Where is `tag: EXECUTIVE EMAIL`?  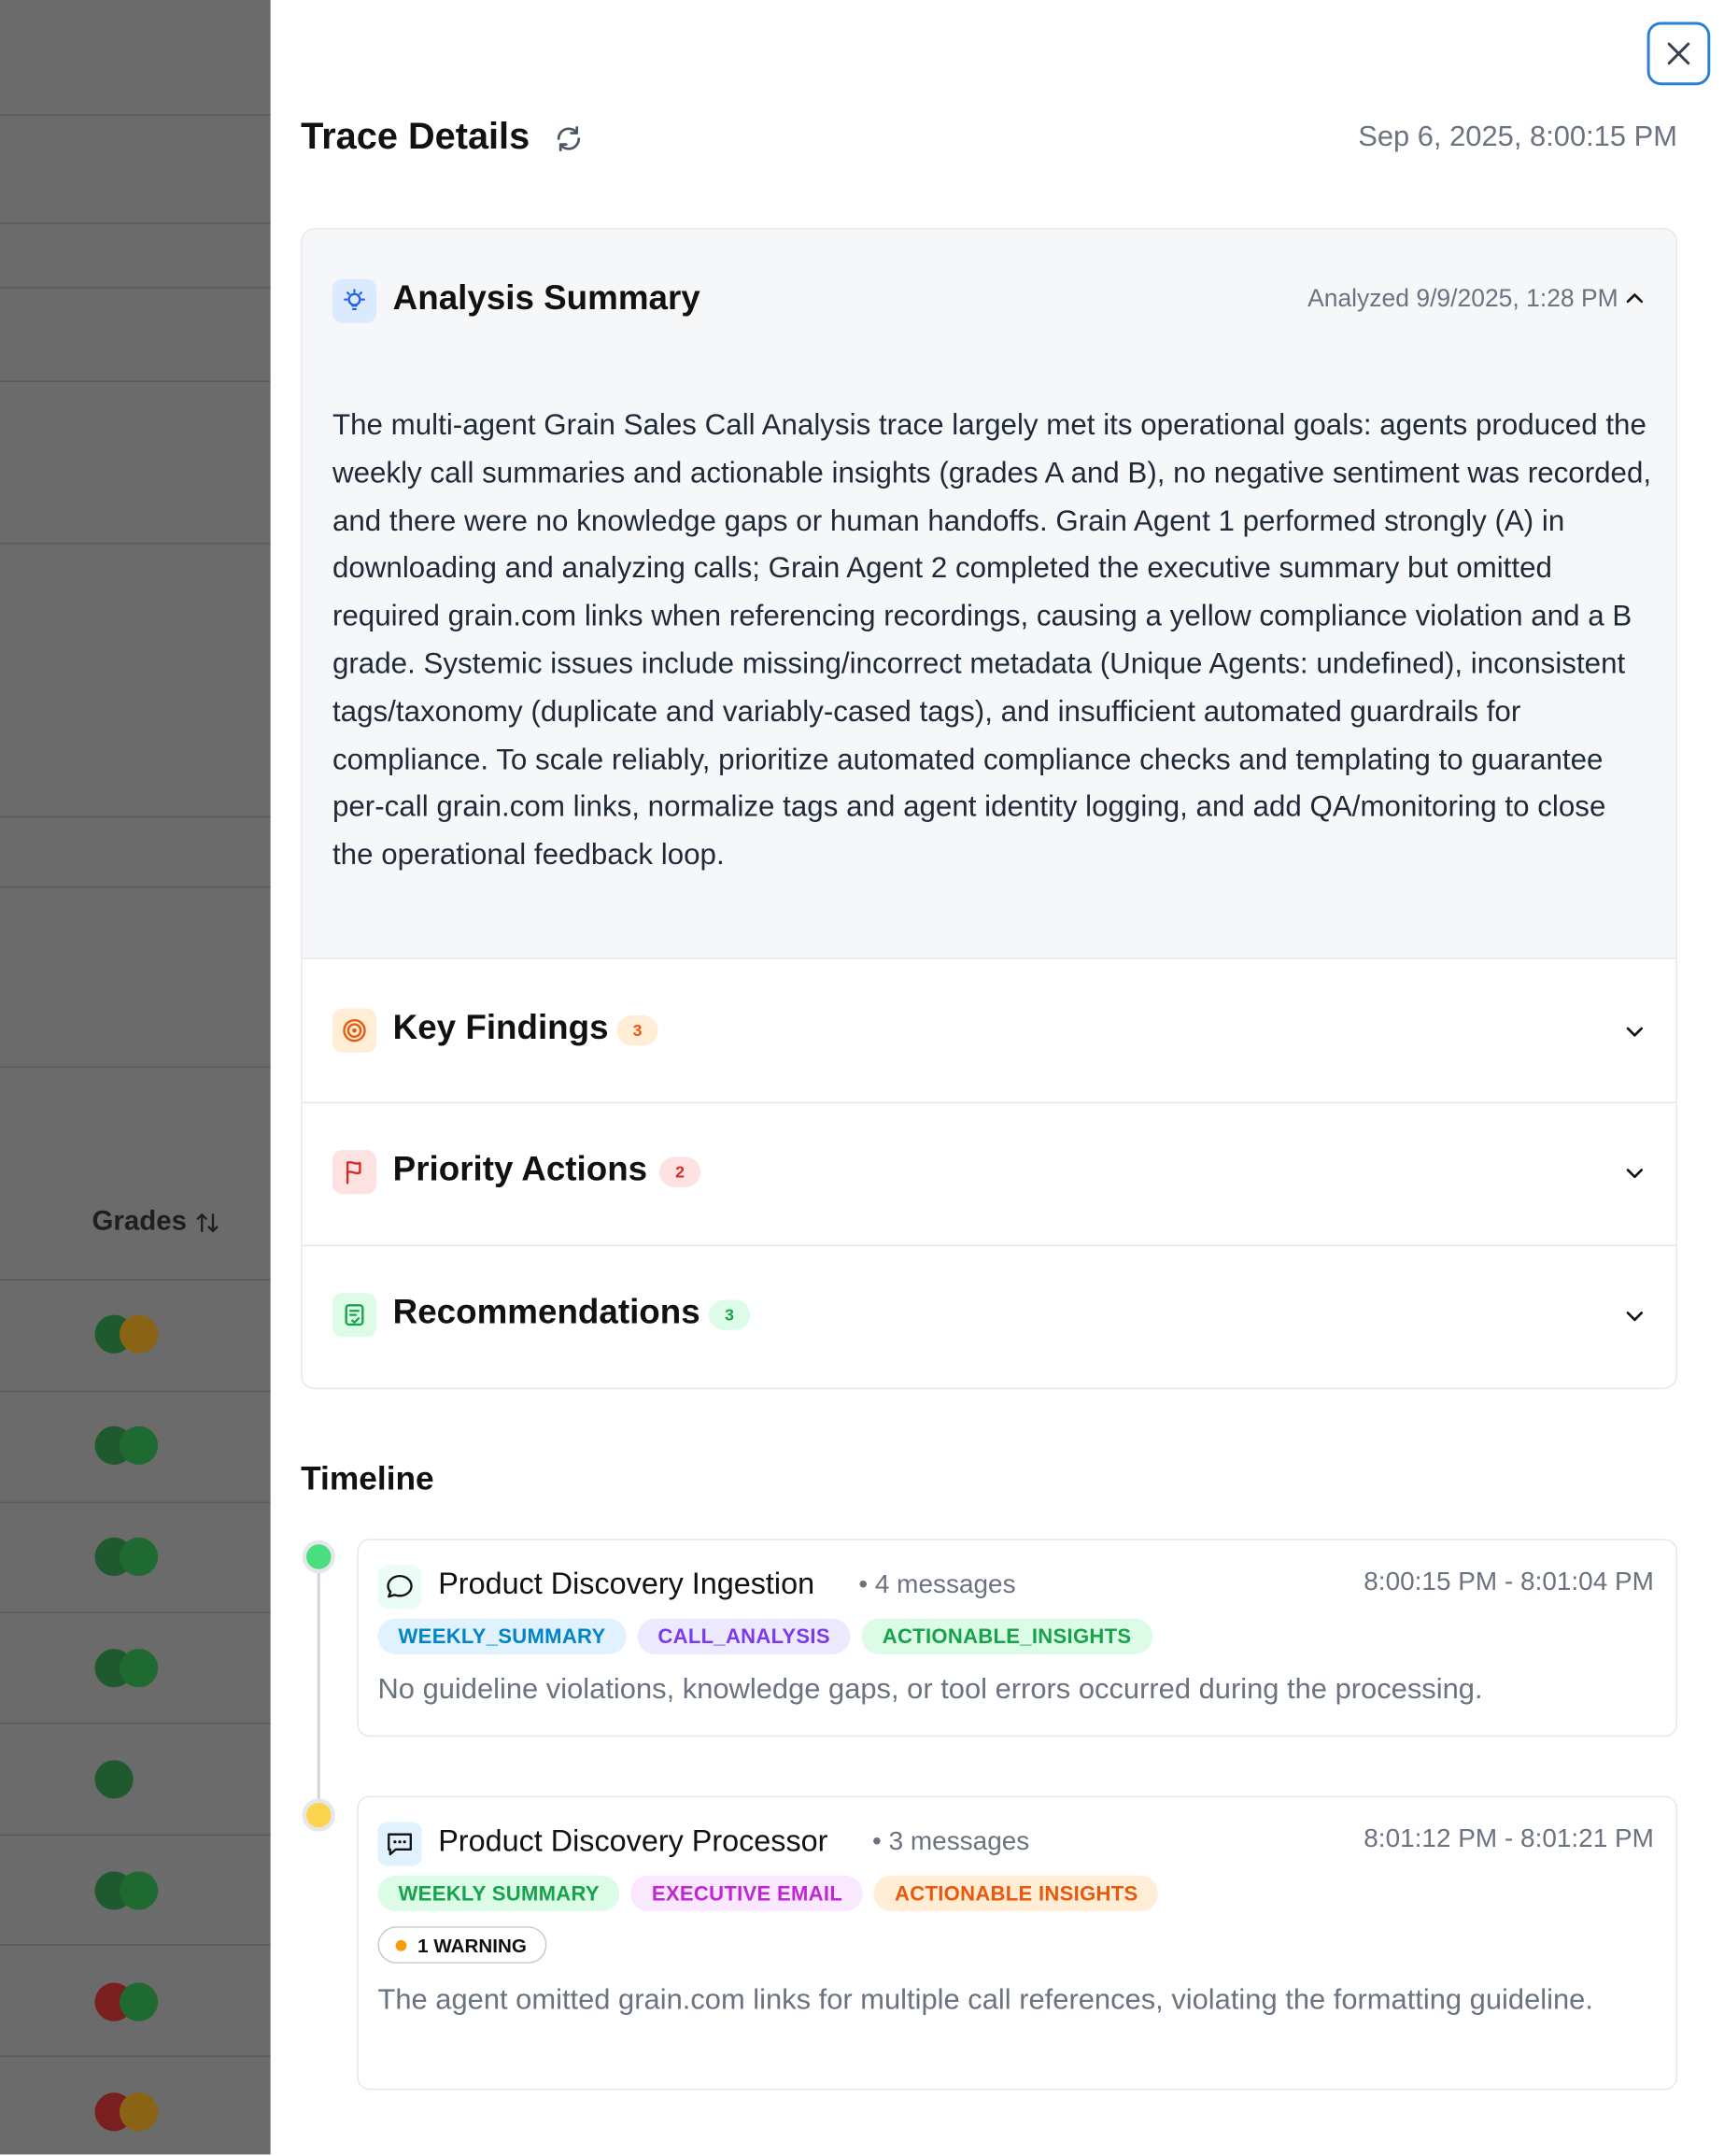 tag: EXECUTIVE EMAIL is located at coordinates (747, 1893).